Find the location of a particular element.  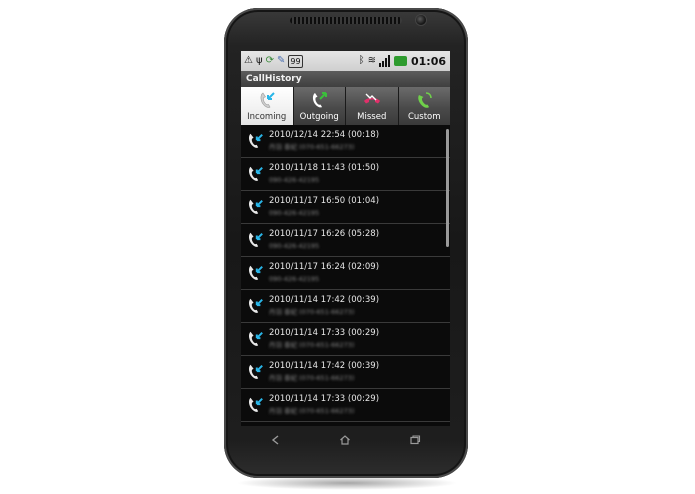

notification-count-badge: 99 is located at coordinates (295, 61).